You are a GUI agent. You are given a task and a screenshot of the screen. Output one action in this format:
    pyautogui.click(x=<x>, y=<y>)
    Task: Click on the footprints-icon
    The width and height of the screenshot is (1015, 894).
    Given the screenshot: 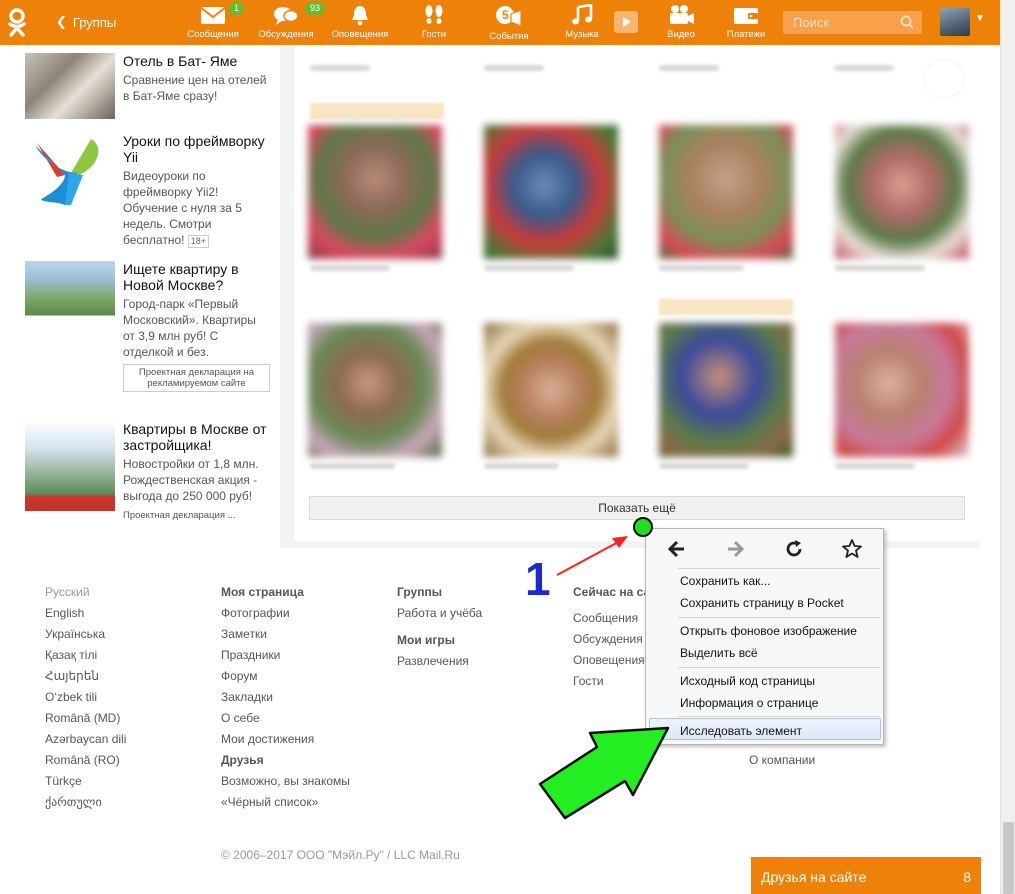 What is the action you would take?
    pyautogui.click(x=434, y=14)
    